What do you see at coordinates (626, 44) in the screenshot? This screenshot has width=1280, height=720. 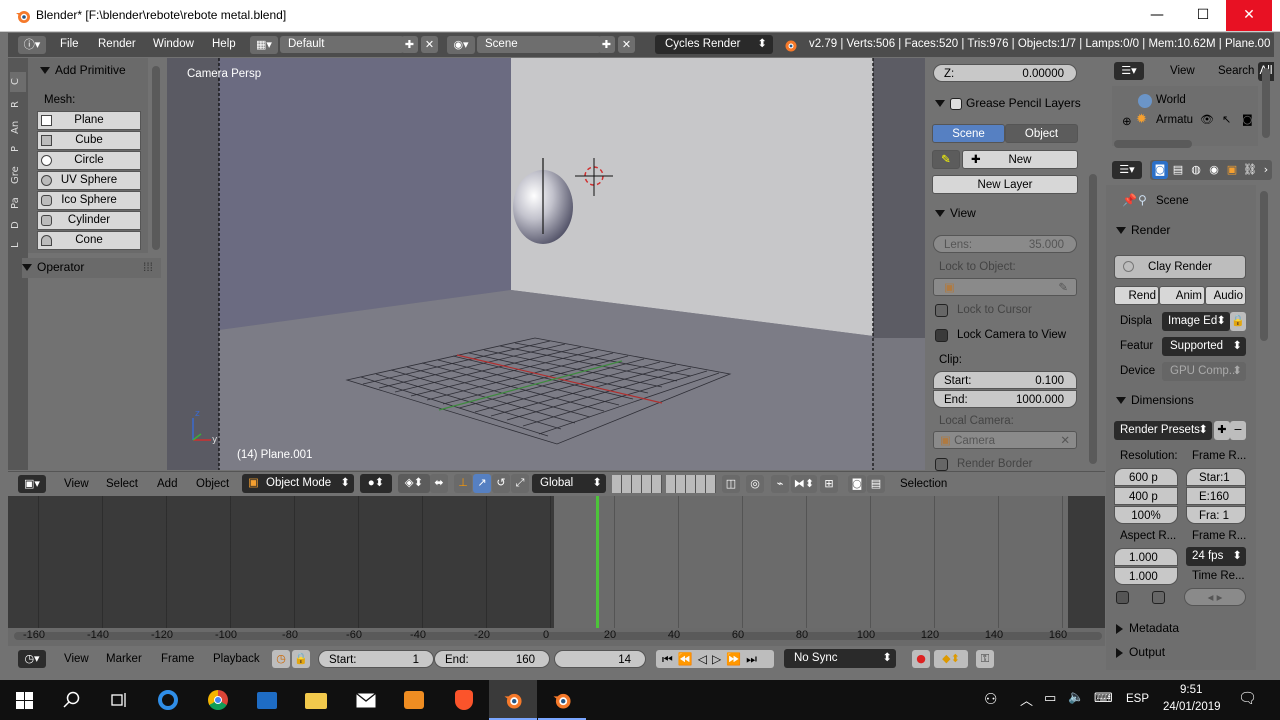 I see `remove-scene-icon: ✕` at bounding box center [626, 44].